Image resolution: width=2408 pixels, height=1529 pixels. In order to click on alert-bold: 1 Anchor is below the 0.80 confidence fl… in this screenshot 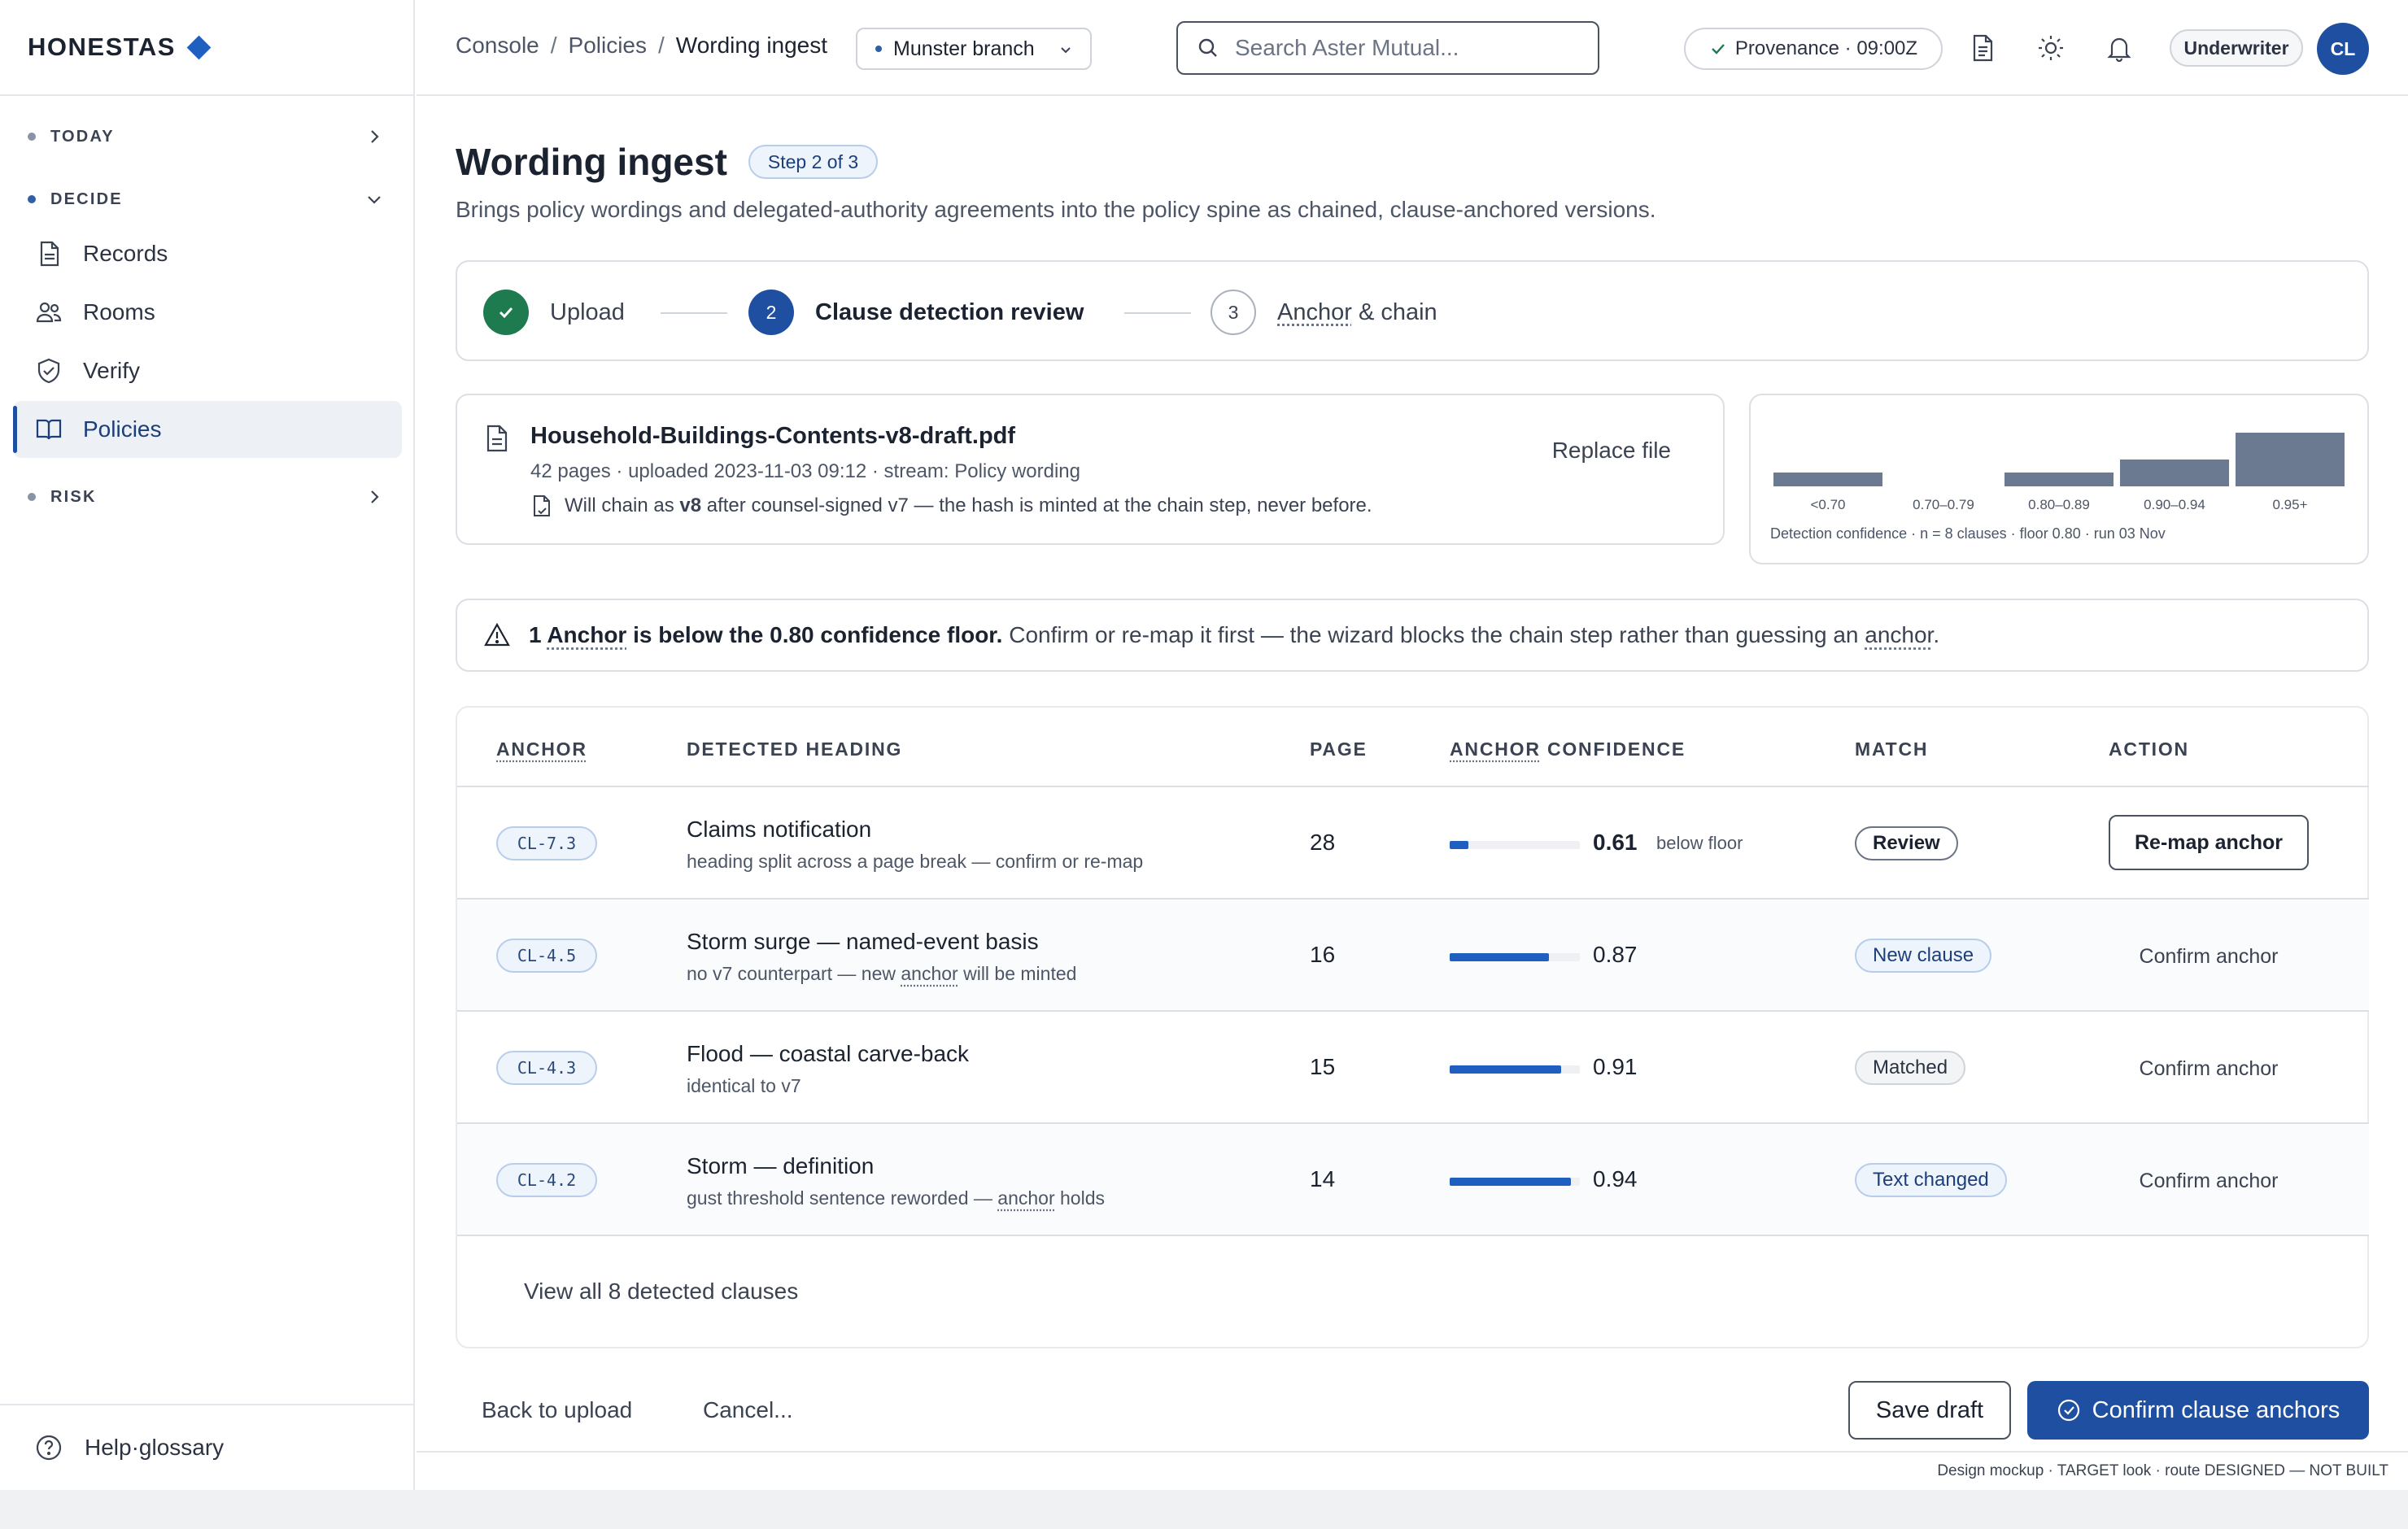, I will do `click(765, 634)`.